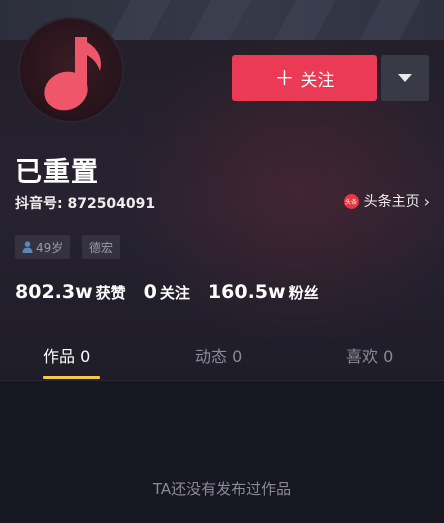  Describe the element at coordinates (85, 204) in the screenshot. I see `douyin-id: 抖音号: 872504091` at that location.